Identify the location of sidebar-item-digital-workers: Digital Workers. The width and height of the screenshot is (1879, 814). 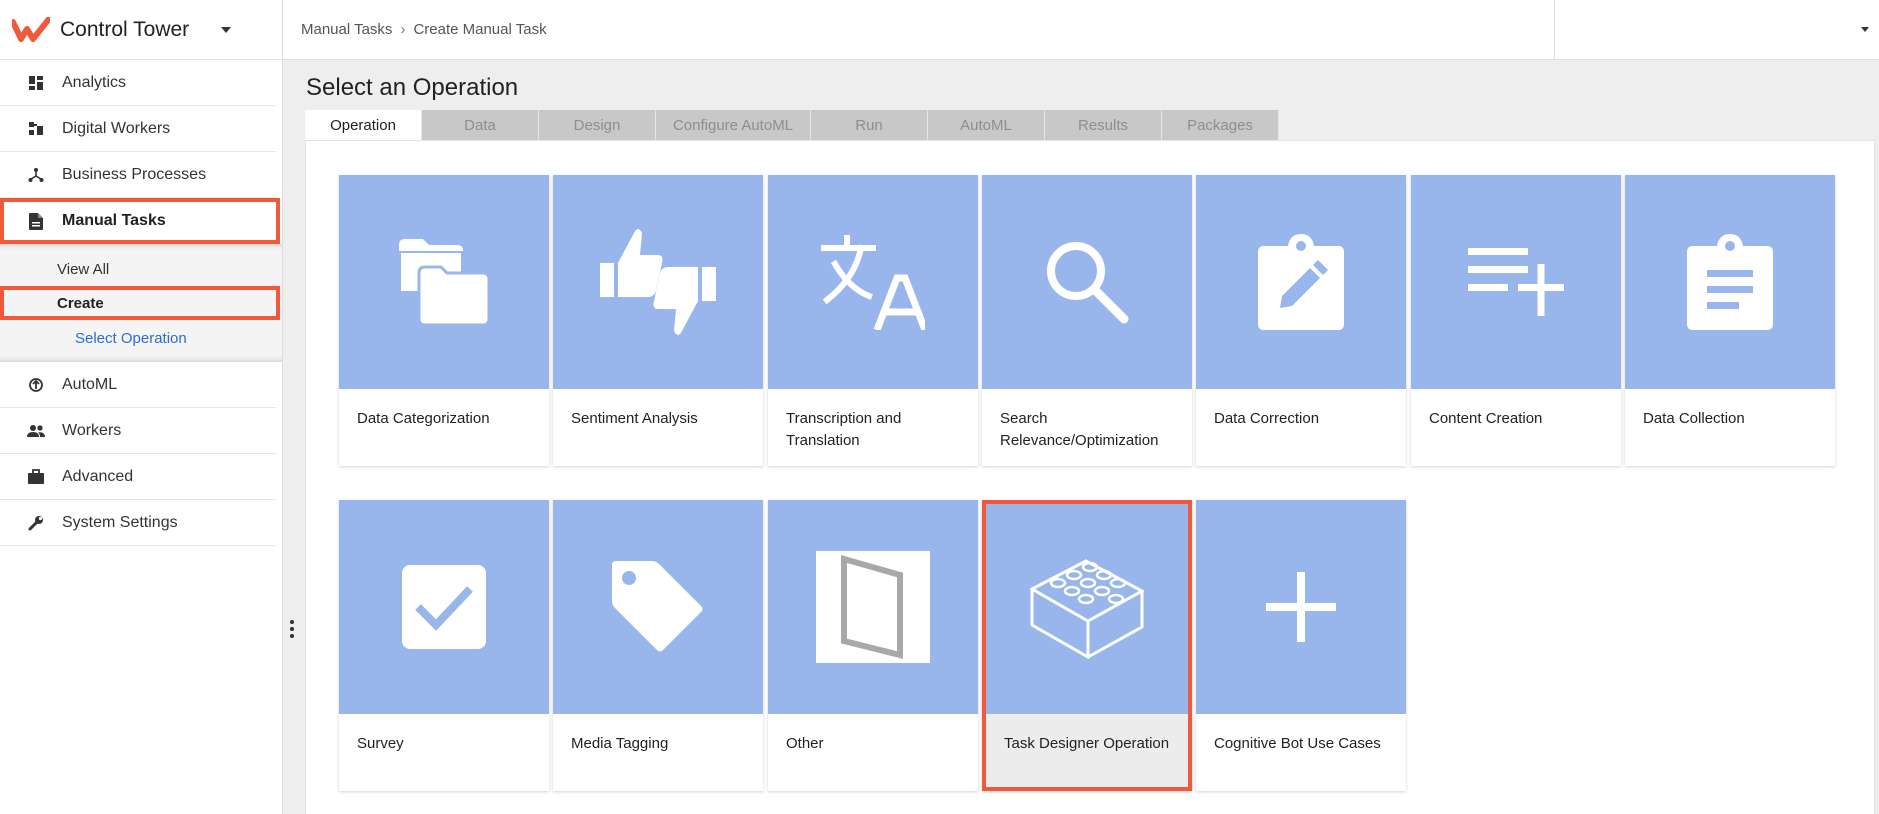
(138, 129).